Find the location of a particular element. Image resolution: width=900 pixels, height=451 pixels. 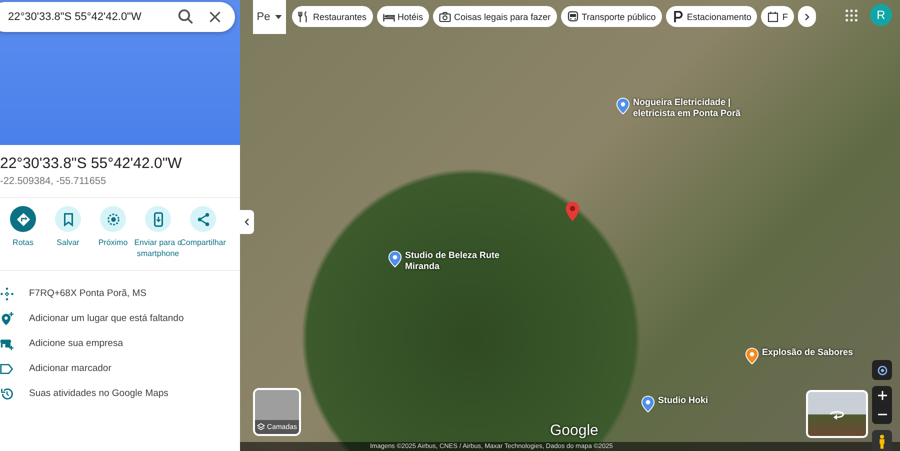

category-chip: Hotéis is located at coordinates (403, 16).